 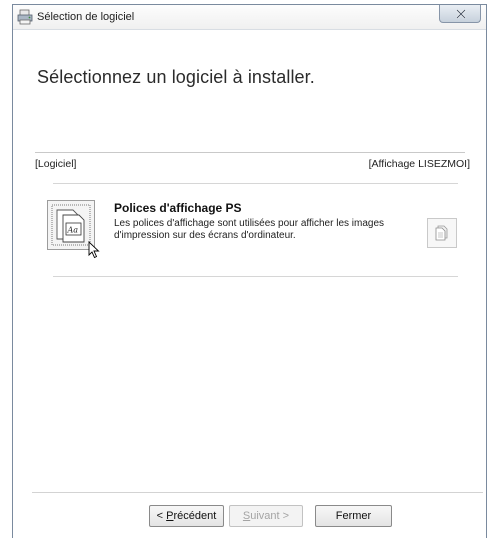 I want to click on mouse-pointer-icon, so click(x=94, y=252).